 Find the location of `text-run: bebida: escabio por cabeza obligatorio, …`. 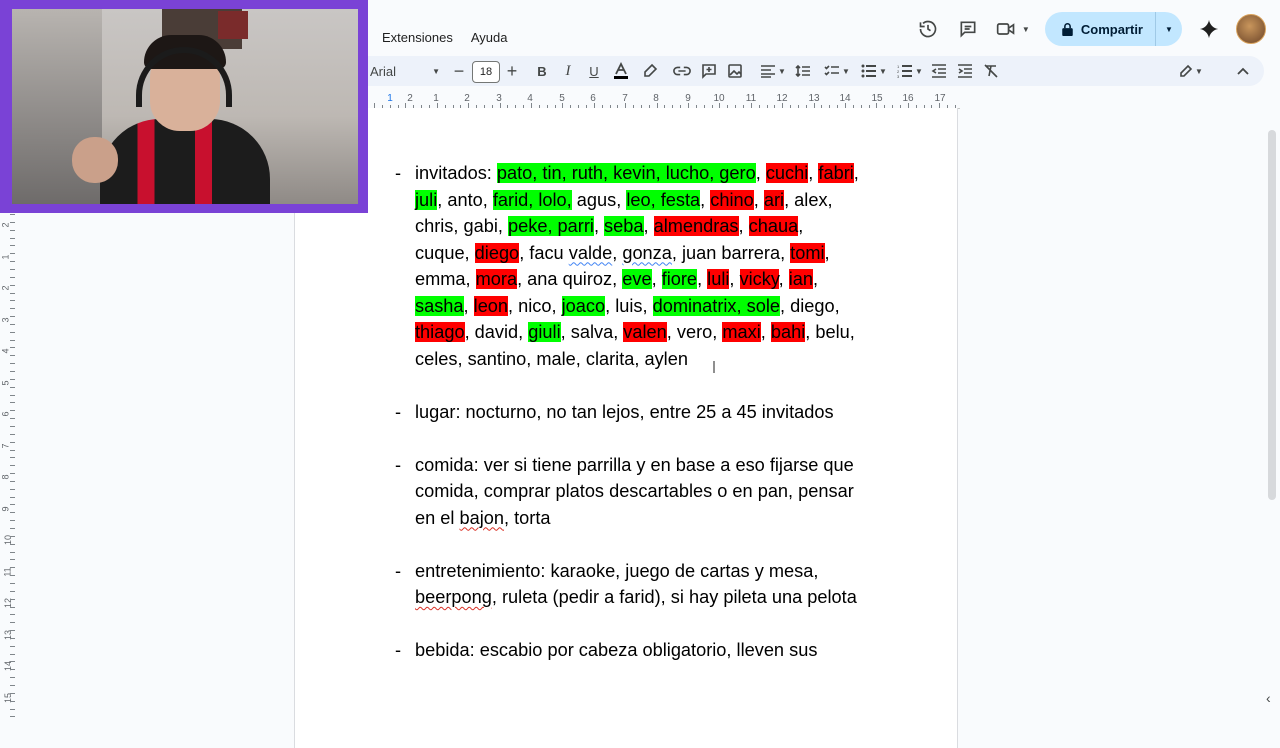

text-run: bebida: escabio por cabeza obligatorio, … is located at coordinates (616, 650).